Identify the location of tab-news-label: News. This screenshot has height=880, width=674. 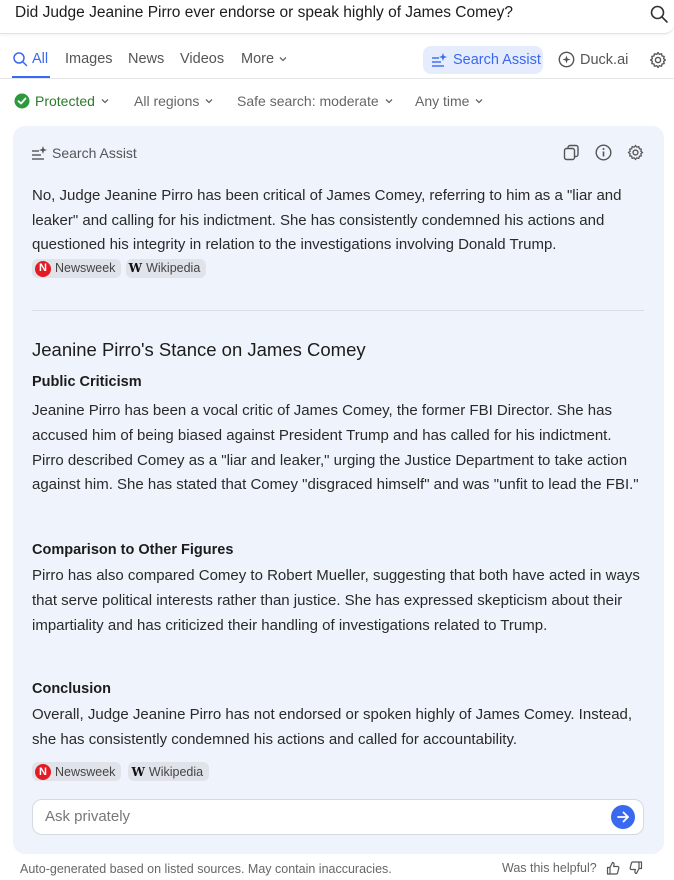
(146, 59).